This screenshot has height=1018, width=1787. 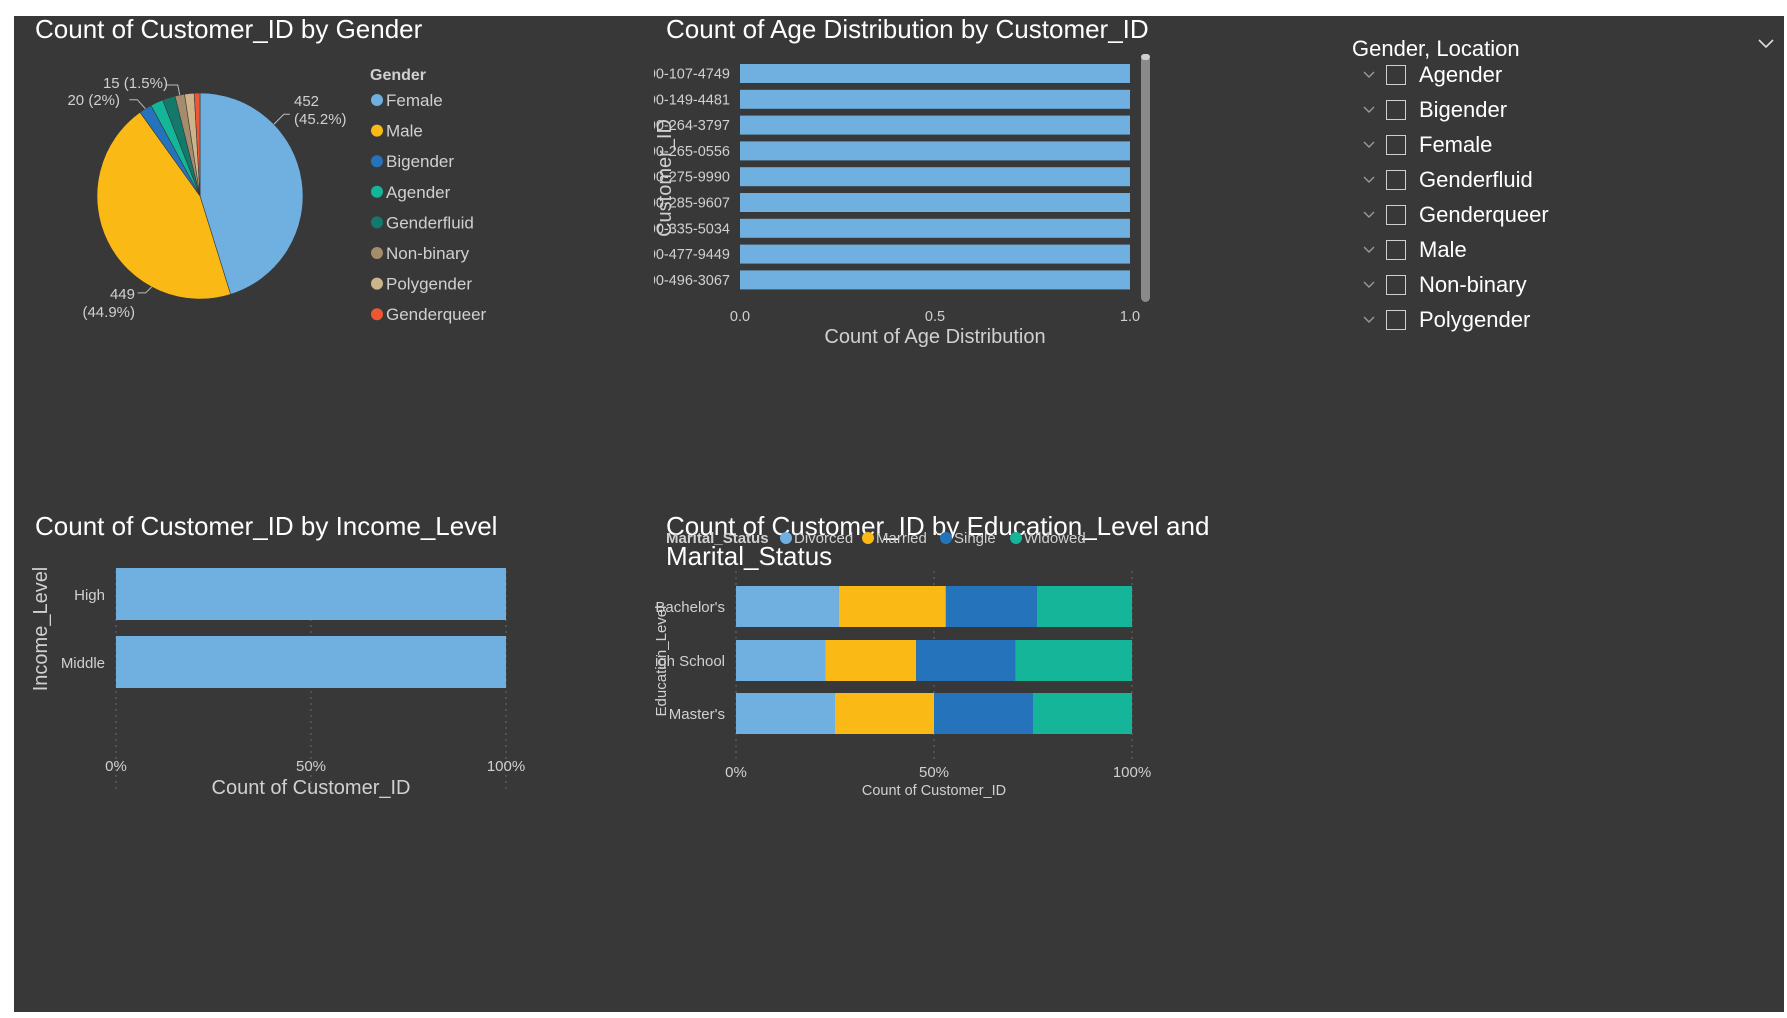 I want to click on slicer-item-male: Male, so click(x=1534, y=250).